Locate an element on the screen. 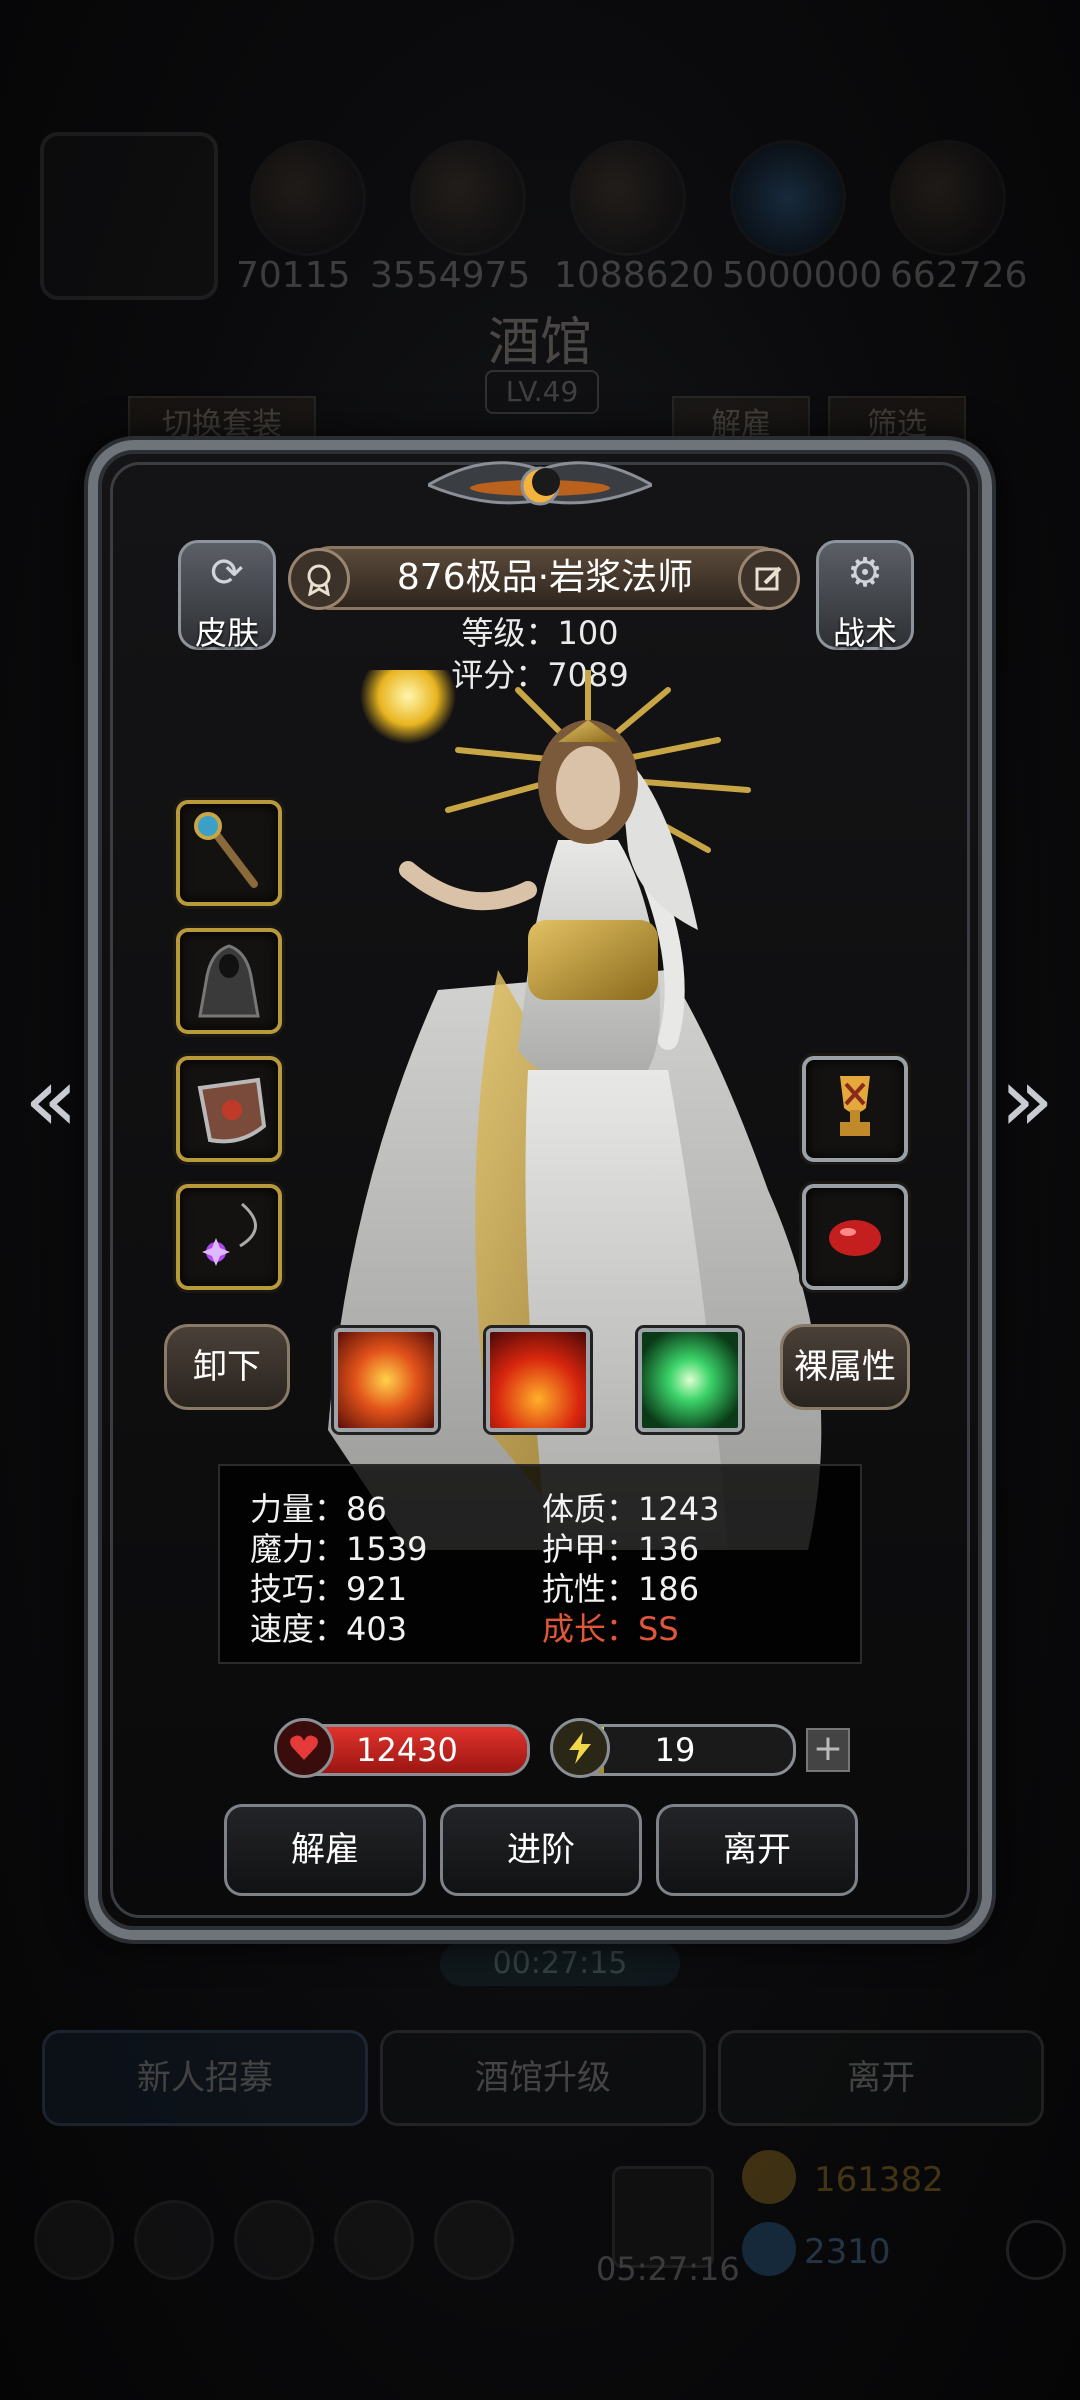  previous-hero-arrow-icon: « is located at coordinates (51, 1100).